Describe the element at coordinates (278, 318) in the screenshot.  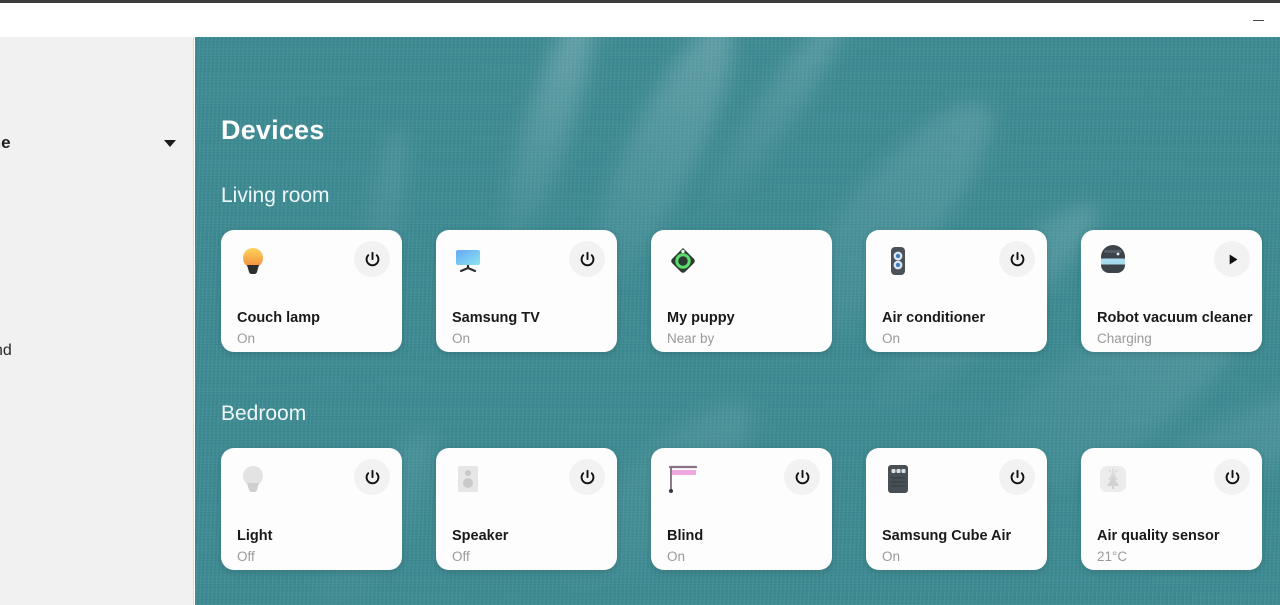
I see `device-name: Couch lamp` at that location.